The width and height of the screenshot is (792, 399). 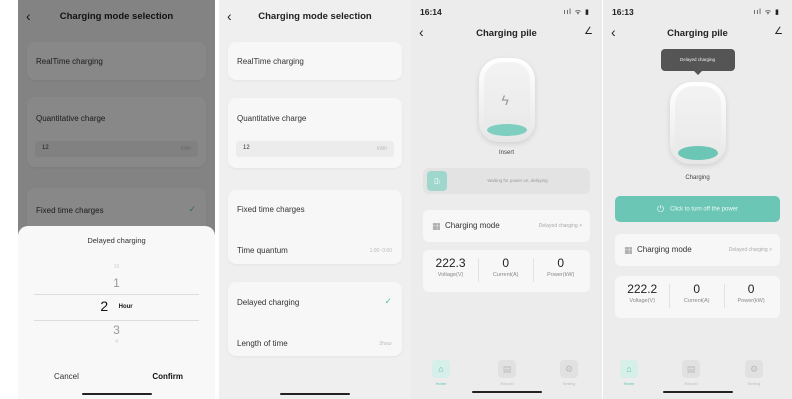 What do you see at coordinates (66, 376) in the screenshot?
I see `cancel-button: Cancel` at bounding box center [66, 376].